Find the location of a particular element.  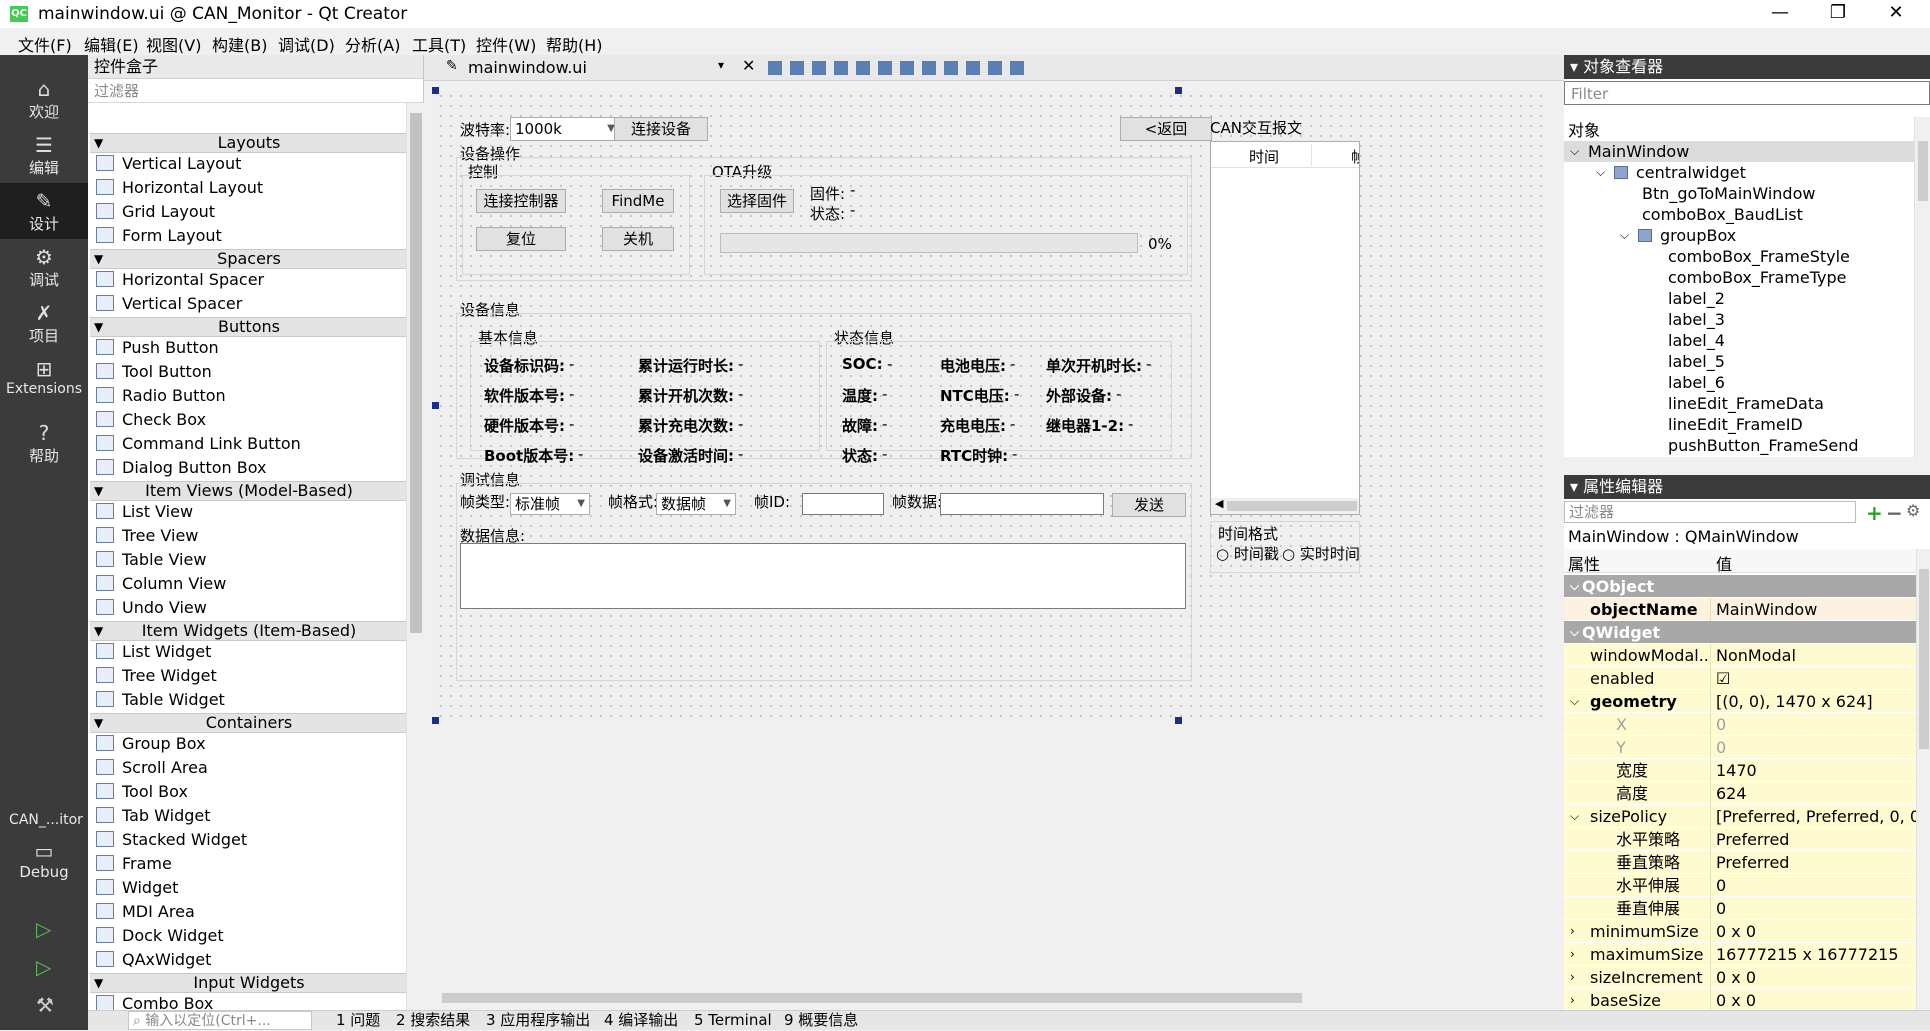

mode-edit: ☰ 编辑 is located at coordinates (44, 155).